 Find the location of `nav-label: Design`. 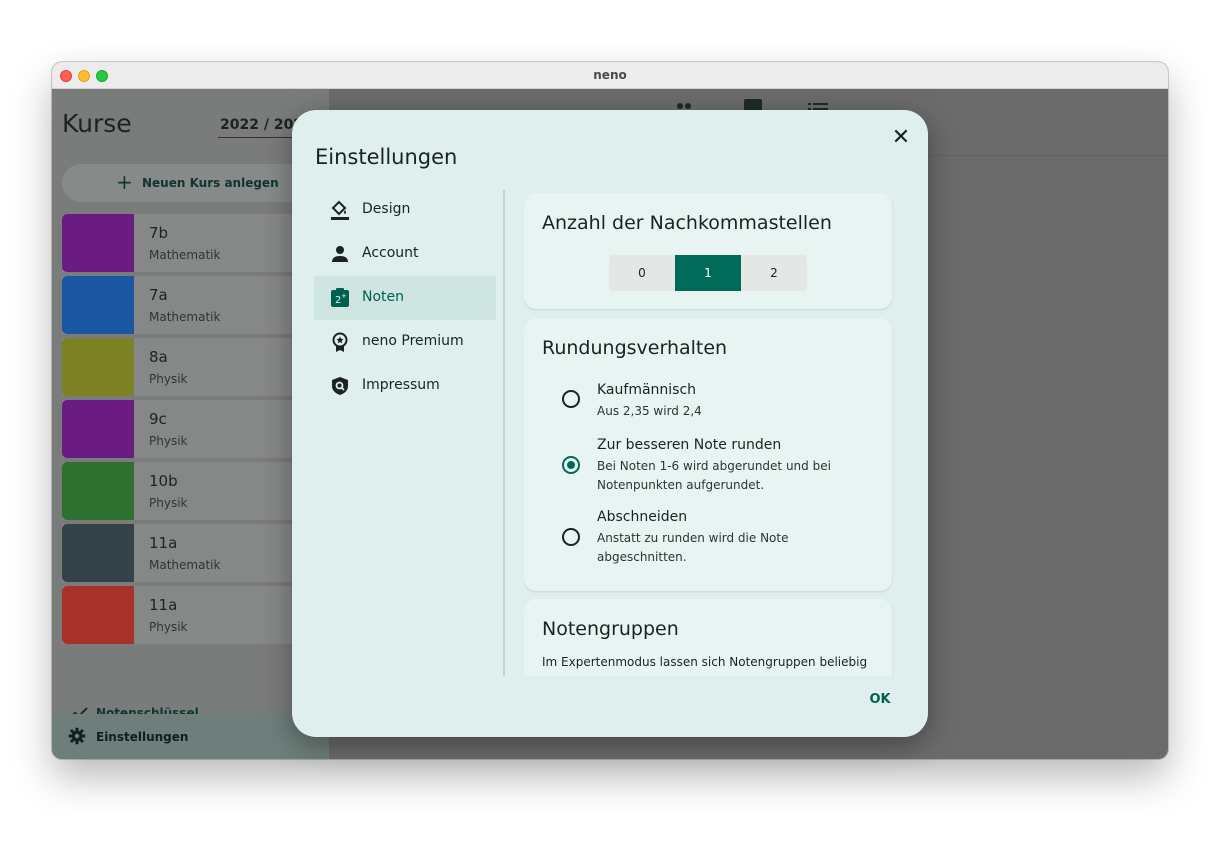

nav-label: Design is located at coordinates (386, 209).